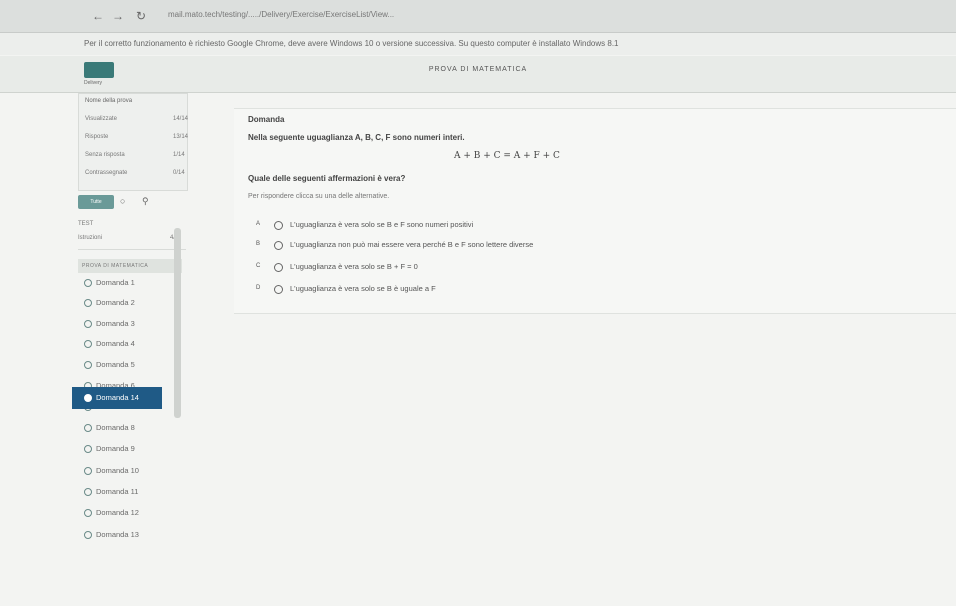  I want to click on app-header: Delivery PROVA DI MATEMATICA, so click(478, 74).